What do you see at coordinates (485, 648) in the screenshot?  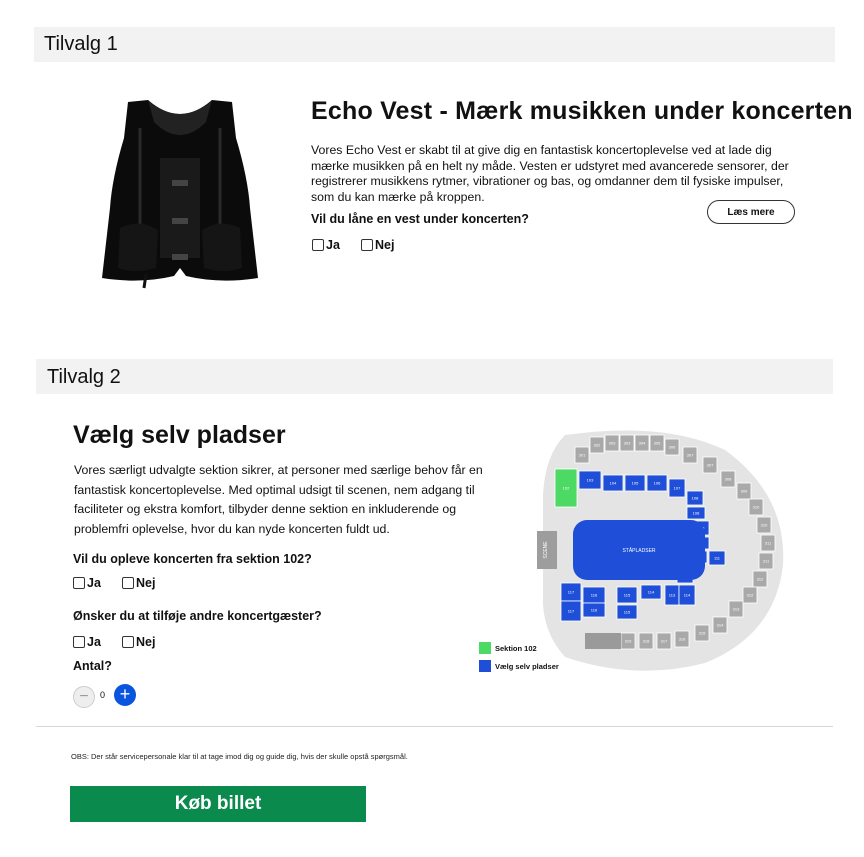 I see `legend-swatch-green` at bounding box center [485, 648].